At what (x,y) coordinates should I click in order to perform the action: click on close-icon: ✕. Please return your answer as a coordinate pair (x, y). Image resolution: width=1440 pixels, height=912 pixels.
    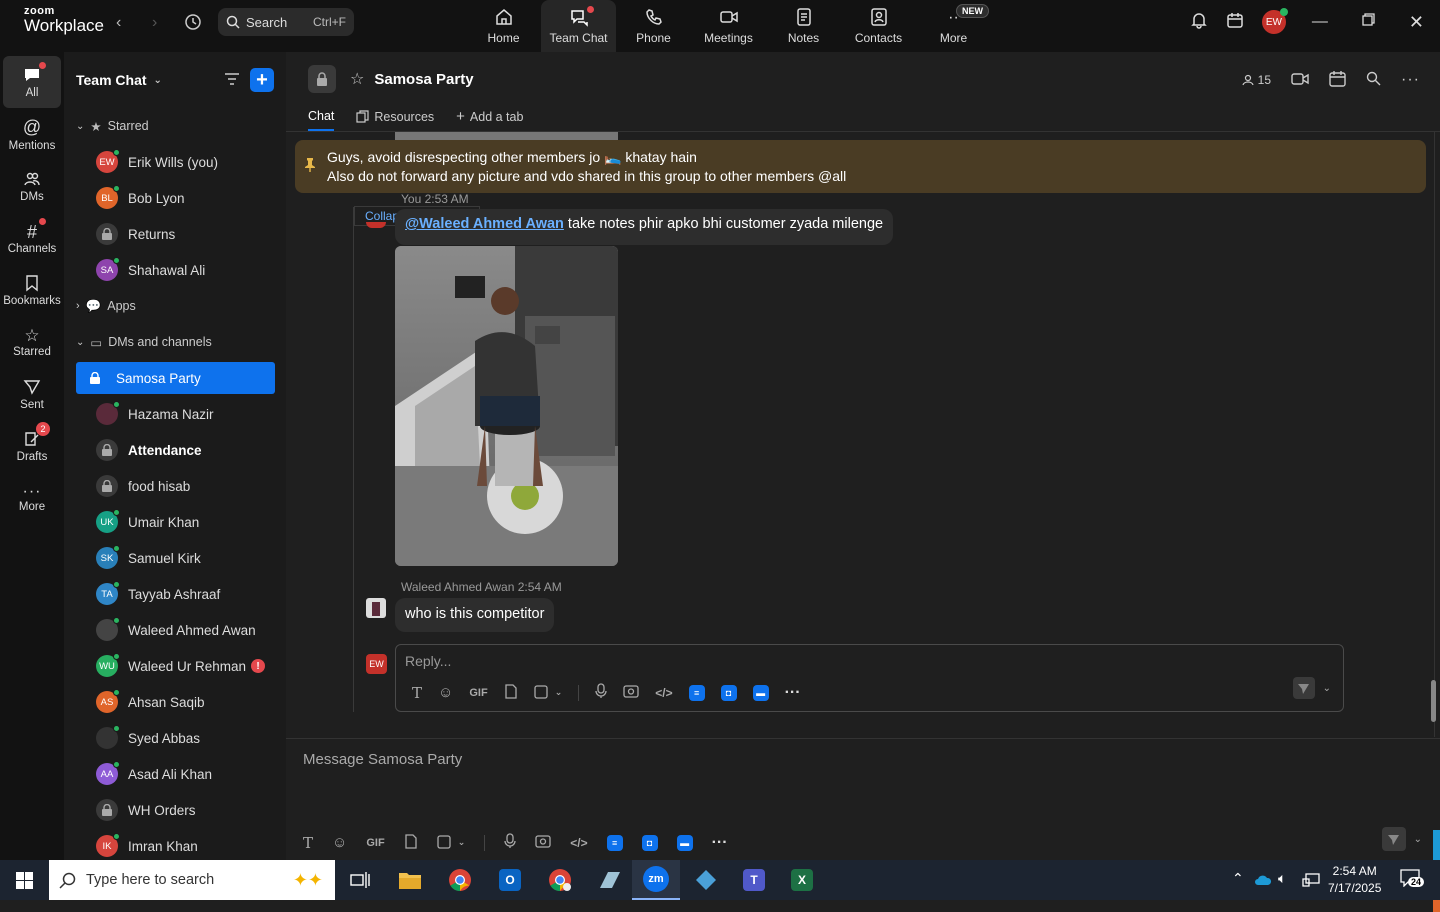
    Looking at the image, I should click on (1416, 22).